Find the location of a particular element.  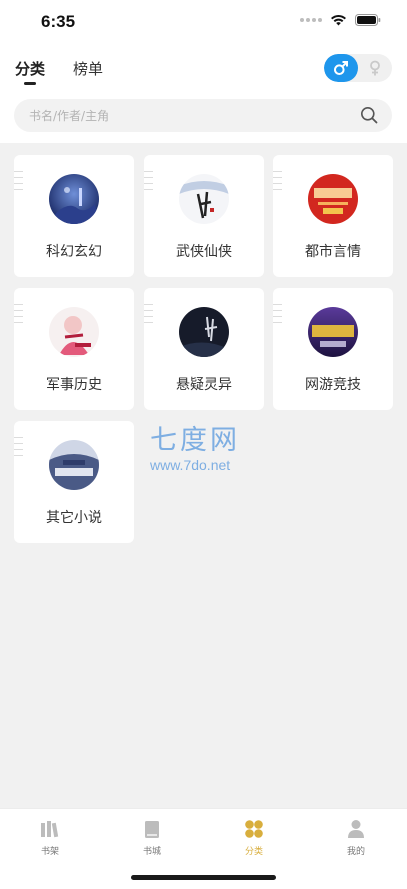

nav-profile: 我的 is located at coordinates (356, 837).